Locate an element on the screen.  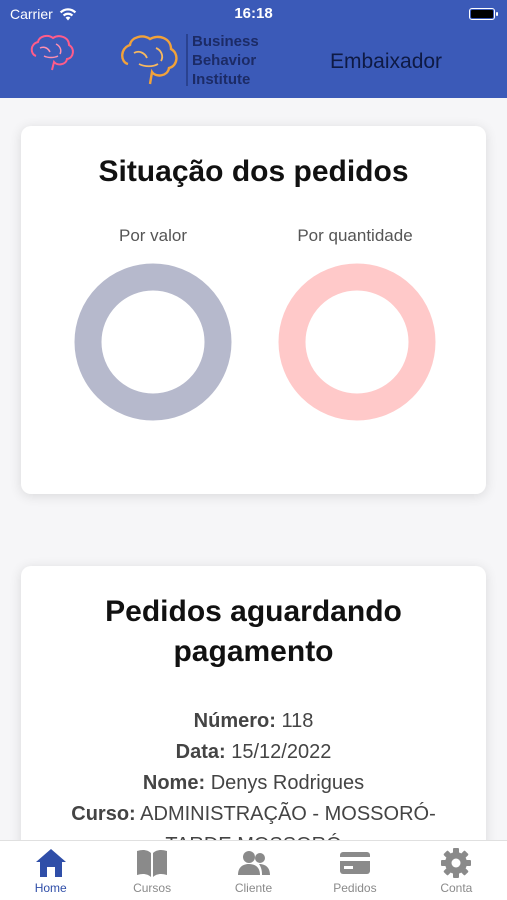
tab-cursos-label: Cursos is located at coordinates (152, 888).